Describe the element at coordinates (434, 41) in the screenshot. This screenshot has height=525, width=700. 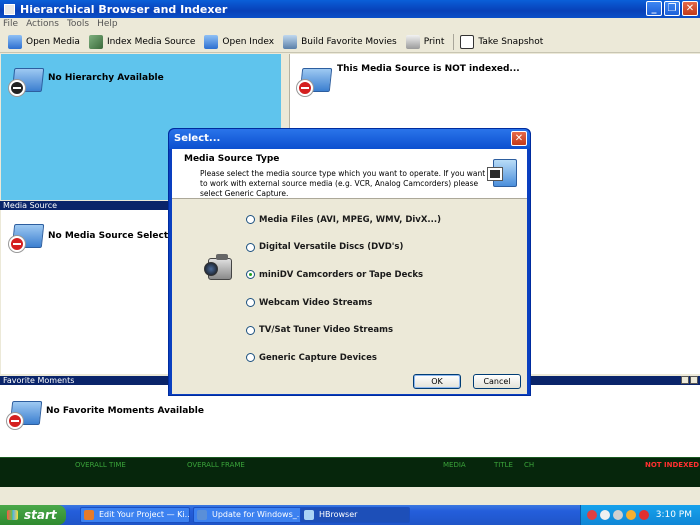
I see `print-label: Print` at that location.